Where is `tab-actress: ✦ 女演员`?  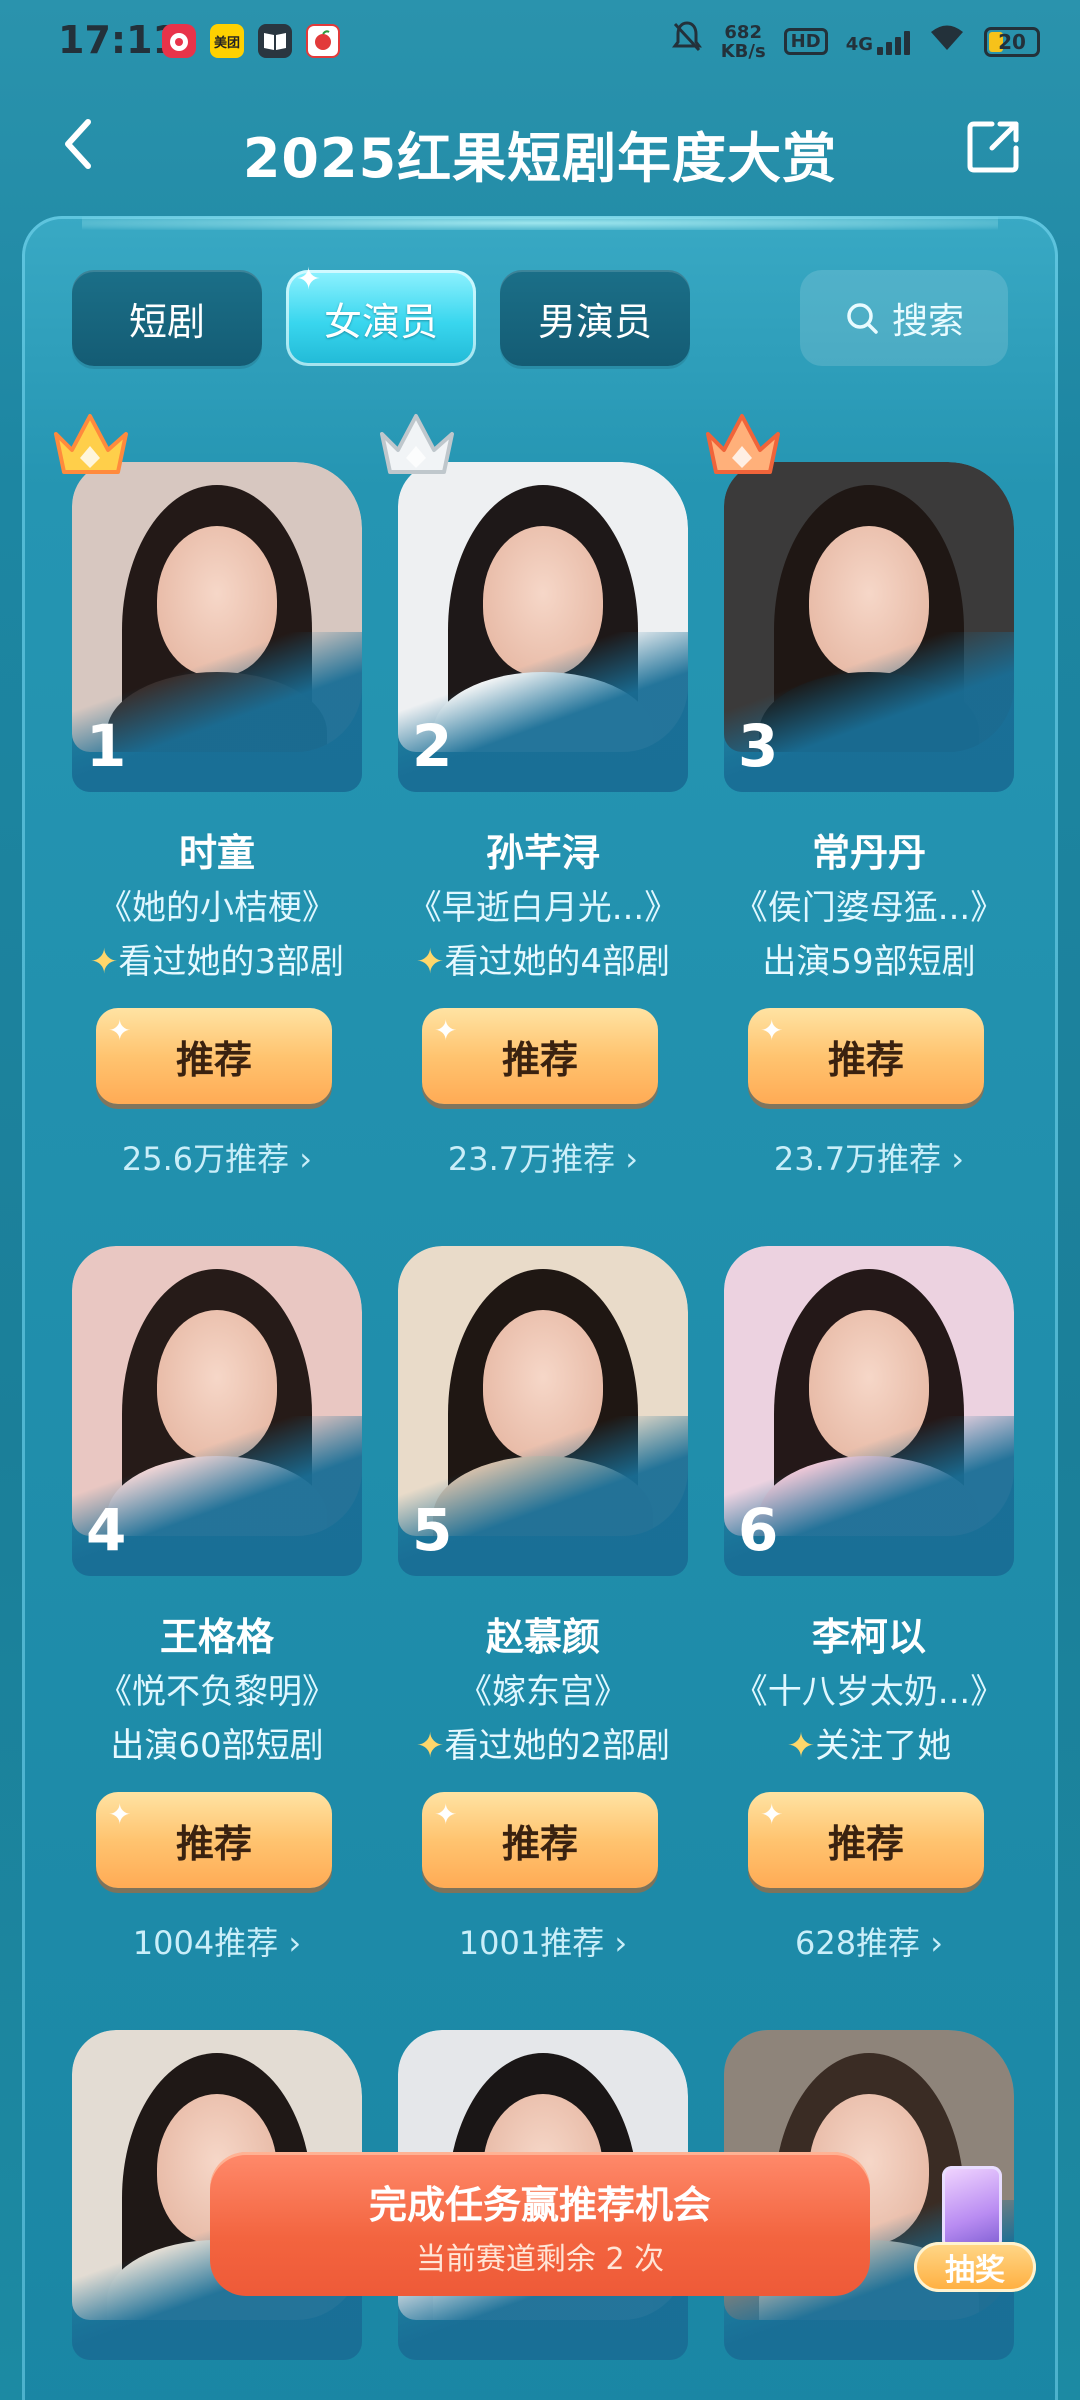 tab-actress: ✦ 女演员 is located at coordinates (381, 314).